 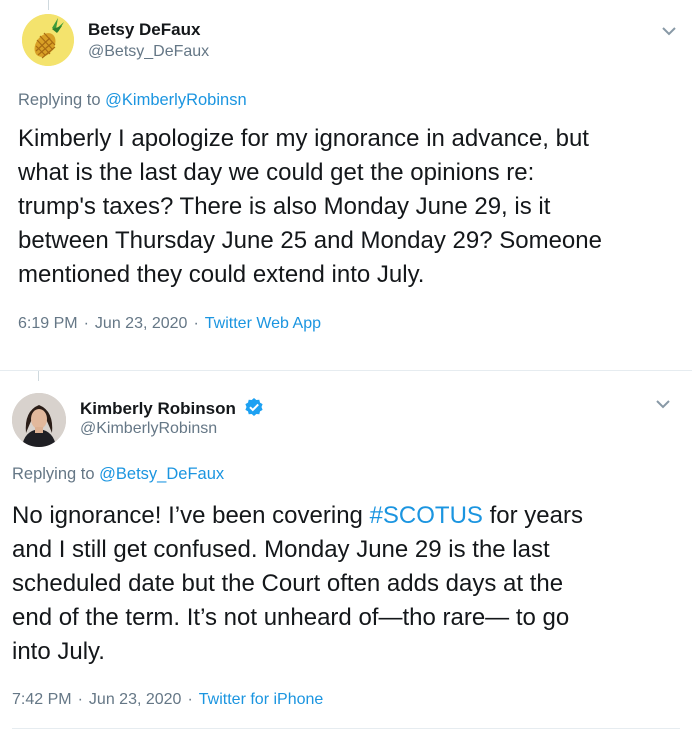 What do you see at coordinates (426, 515) in the screenshot?
I see `hashtag-link: #SCOTUS` at bounding box center [426, 515].